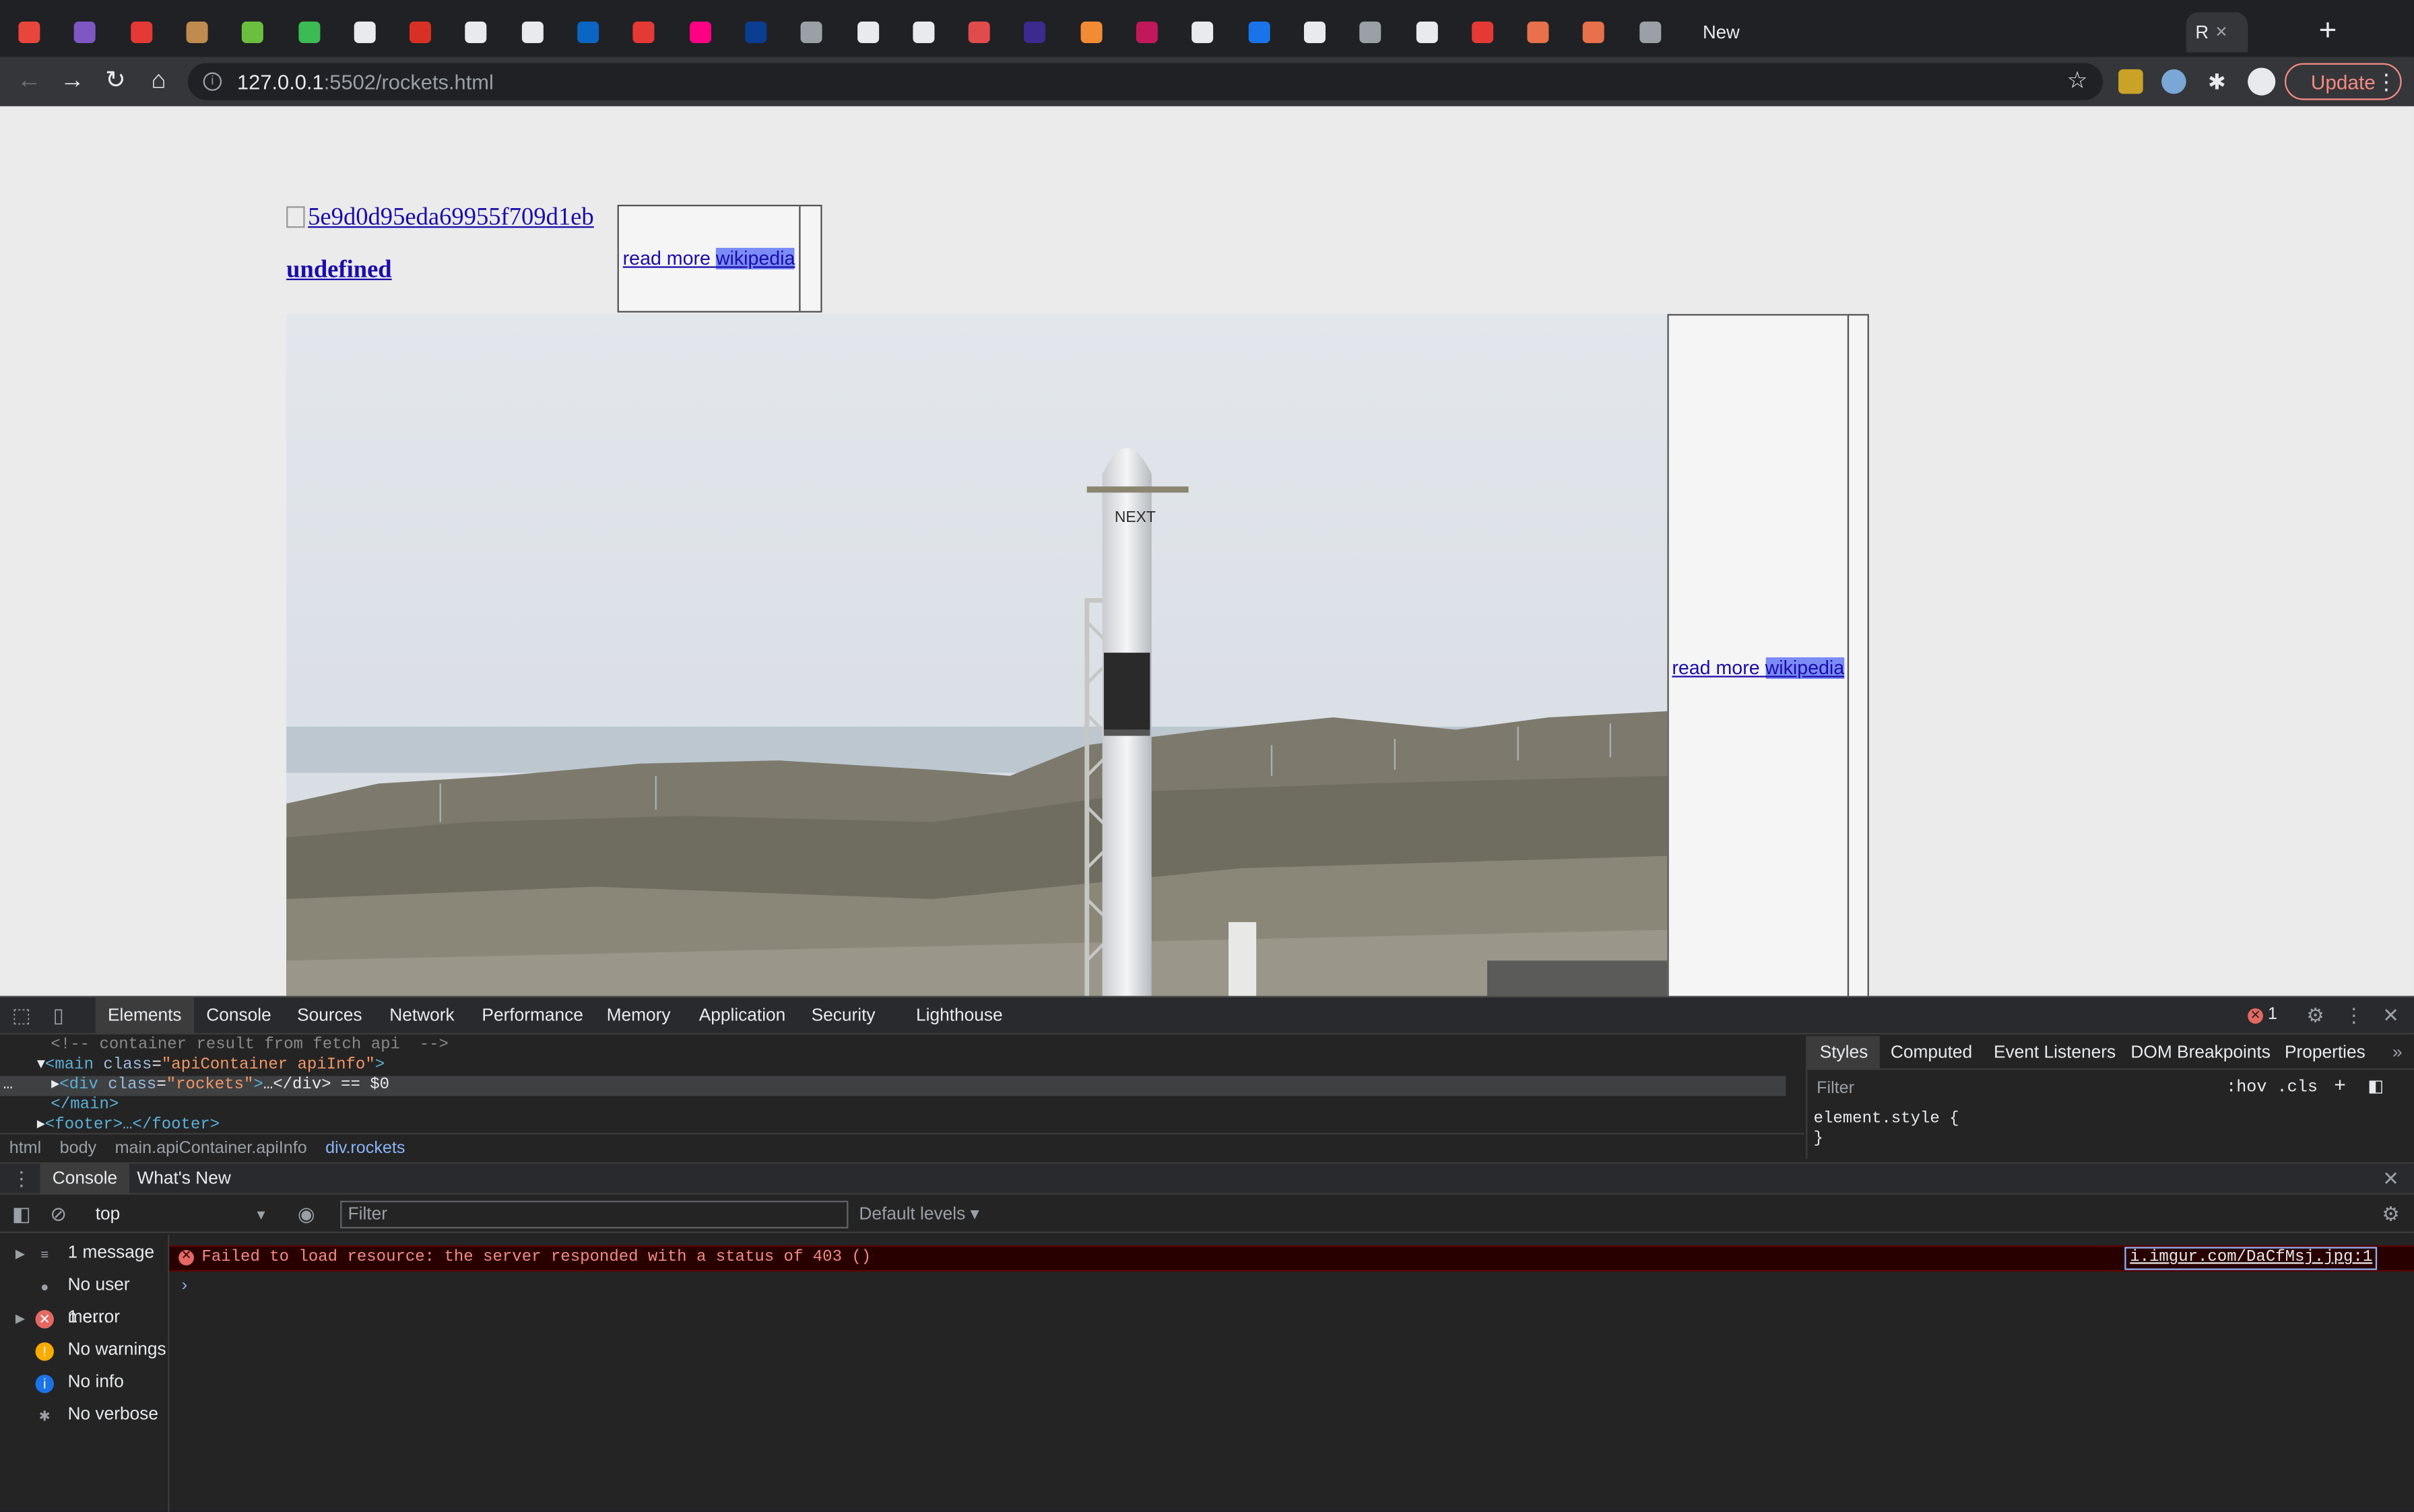 The height and width of the screenshot is (1512, 2414). What do you see at coordinates (212, 81) in the screenshot?
I see `site-info-icon: i` at bounding box center [212, 81].